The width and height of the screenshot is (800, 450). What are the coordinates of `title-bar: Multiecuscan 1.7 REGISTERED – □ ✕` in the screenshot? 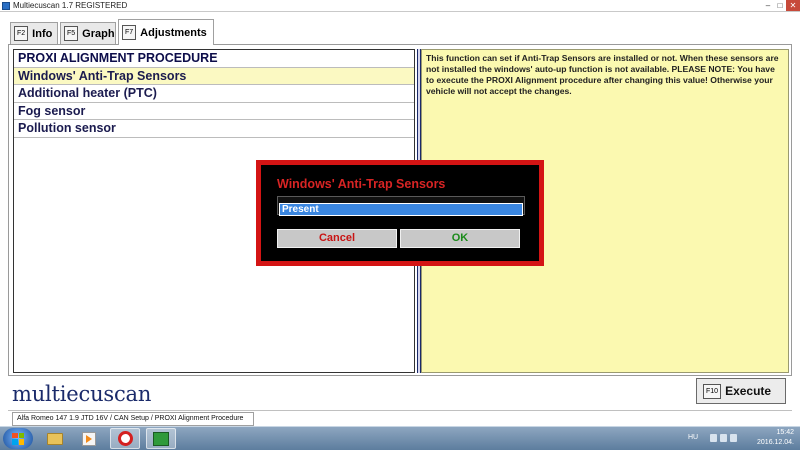 It's located at (400, 6).